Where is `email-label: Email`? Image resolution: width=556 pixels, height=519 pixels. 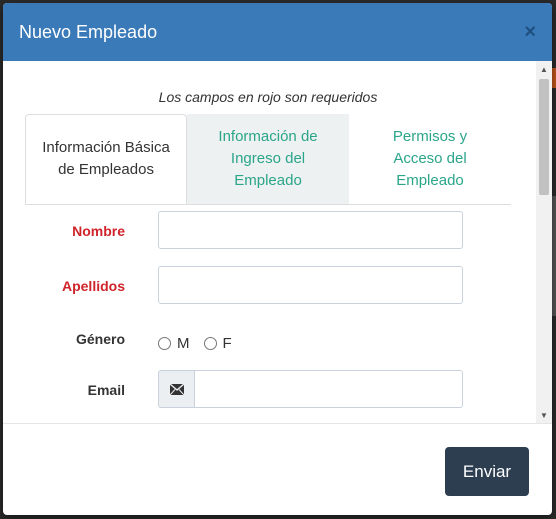
email-label: Email is located at coordinates (106, 390).